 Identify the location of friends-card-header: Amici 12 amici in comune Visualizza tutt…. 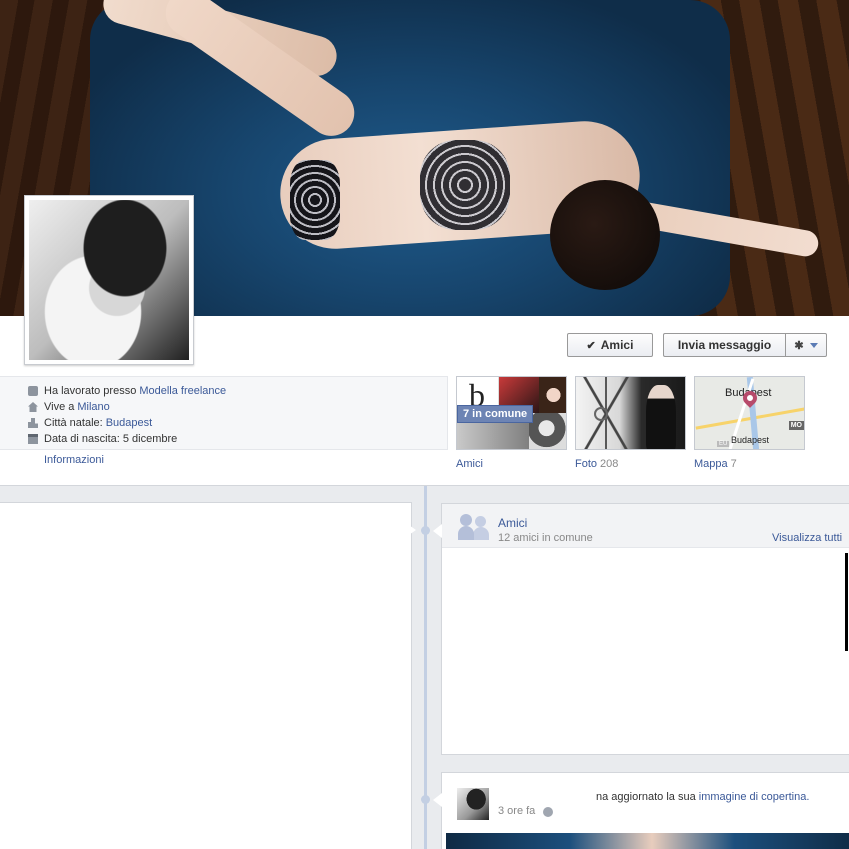
(645, 526).